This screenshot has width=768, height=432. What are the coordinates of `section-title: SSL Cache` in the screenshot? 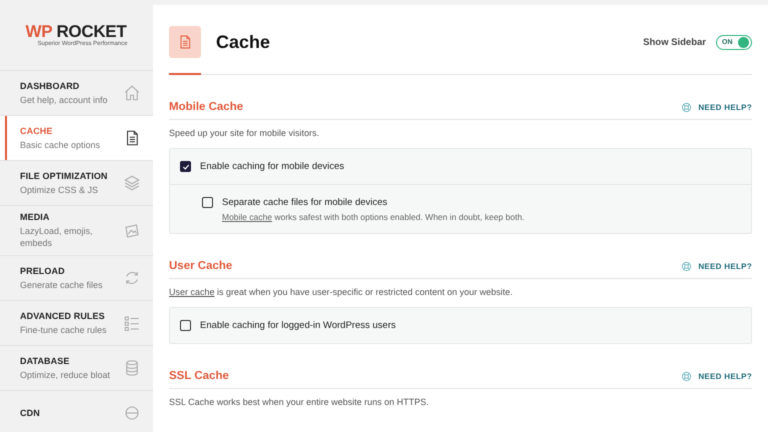 It's located at (199, 376).